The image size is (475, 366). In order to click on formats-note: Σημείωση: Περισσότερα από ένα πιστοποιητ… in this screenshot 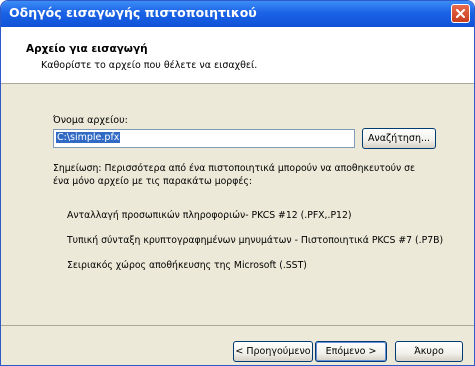, I will do `click(234, 175)`.